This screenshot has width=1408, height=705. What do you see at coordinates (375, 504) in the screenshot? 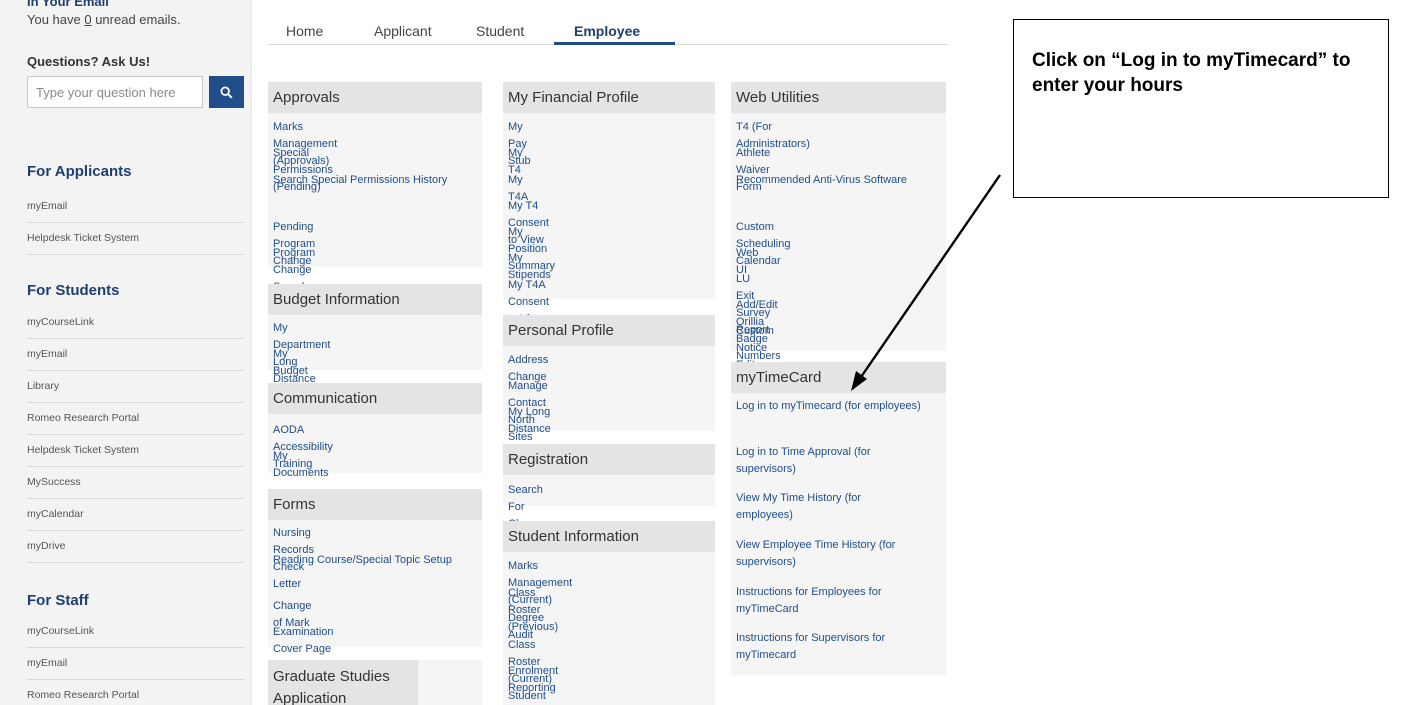
I see `forms-heading: Forms` at bounding box center [375, 504].